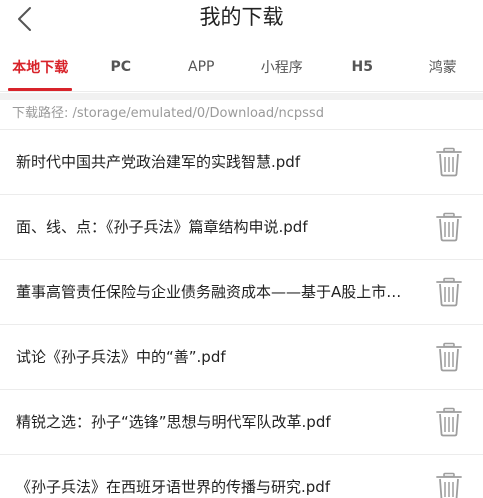  I want to click on file-row: 试论《孙子兵法》中的“善”.pdf, so click(241, 356).